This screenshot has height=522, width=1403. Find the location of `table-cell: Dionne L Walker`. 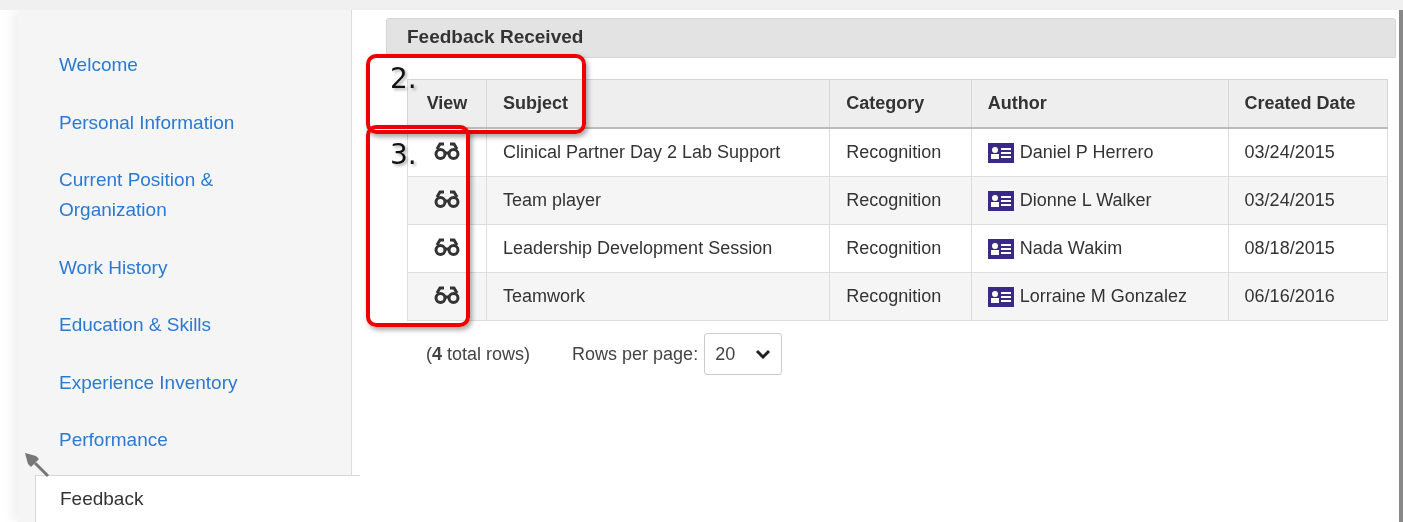

table-cell: Dionne L Walker is located at coordinates (1085, 200).